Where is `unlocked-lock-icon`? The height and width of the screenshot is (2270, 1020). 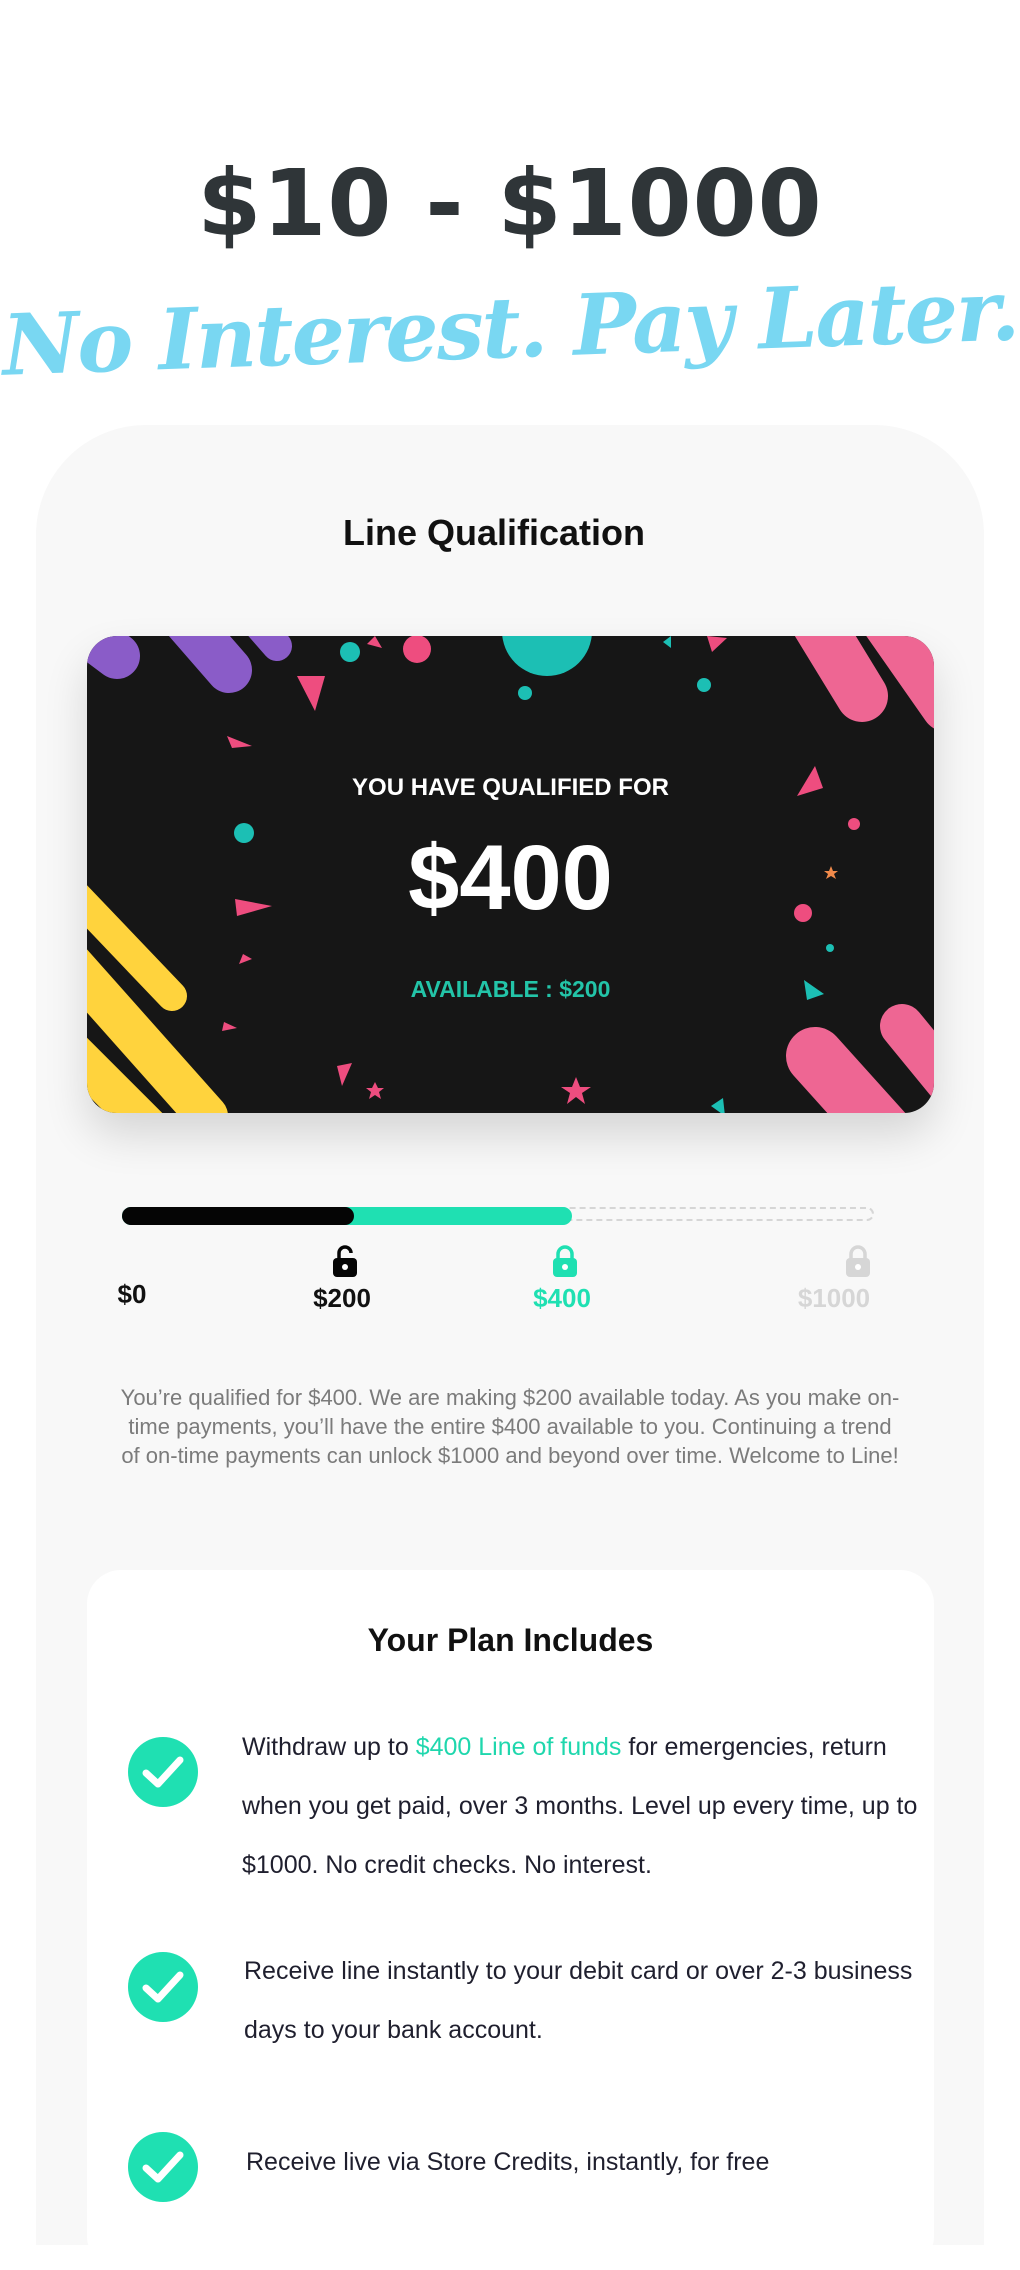
unlocked-lock-icon is located at coordinates (345, 1261).